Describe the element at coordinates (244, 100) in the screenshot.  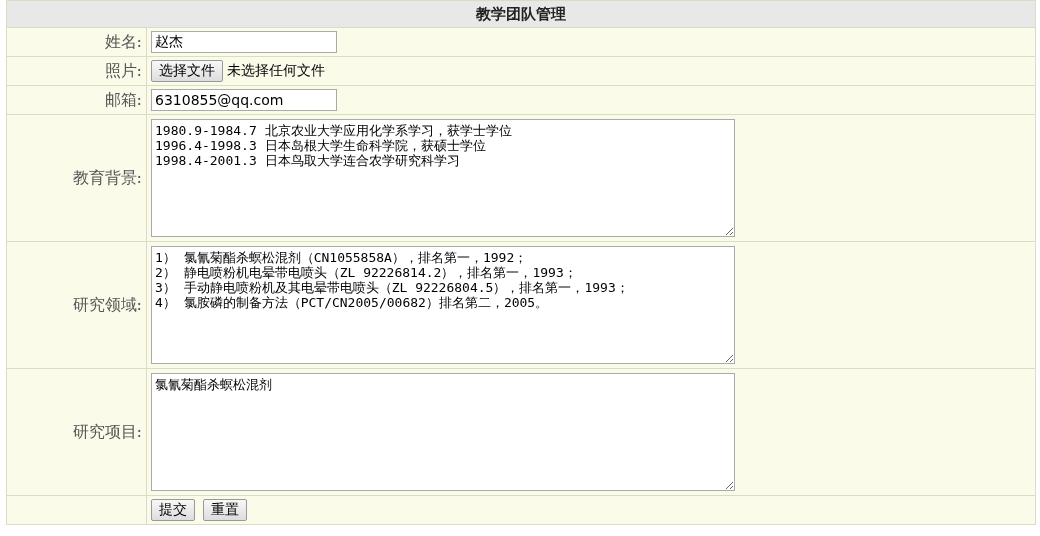
I see `text-field: 6310855@qq.com` at that location.